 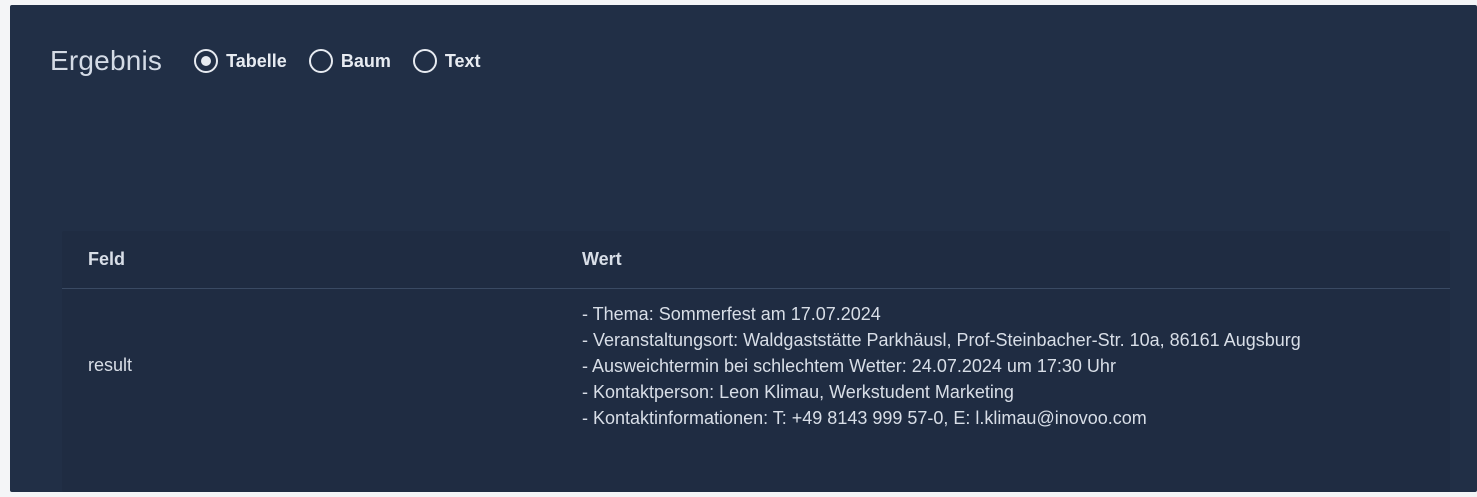 I want to click on view-option-label: Text, so click(x=462, y=60).